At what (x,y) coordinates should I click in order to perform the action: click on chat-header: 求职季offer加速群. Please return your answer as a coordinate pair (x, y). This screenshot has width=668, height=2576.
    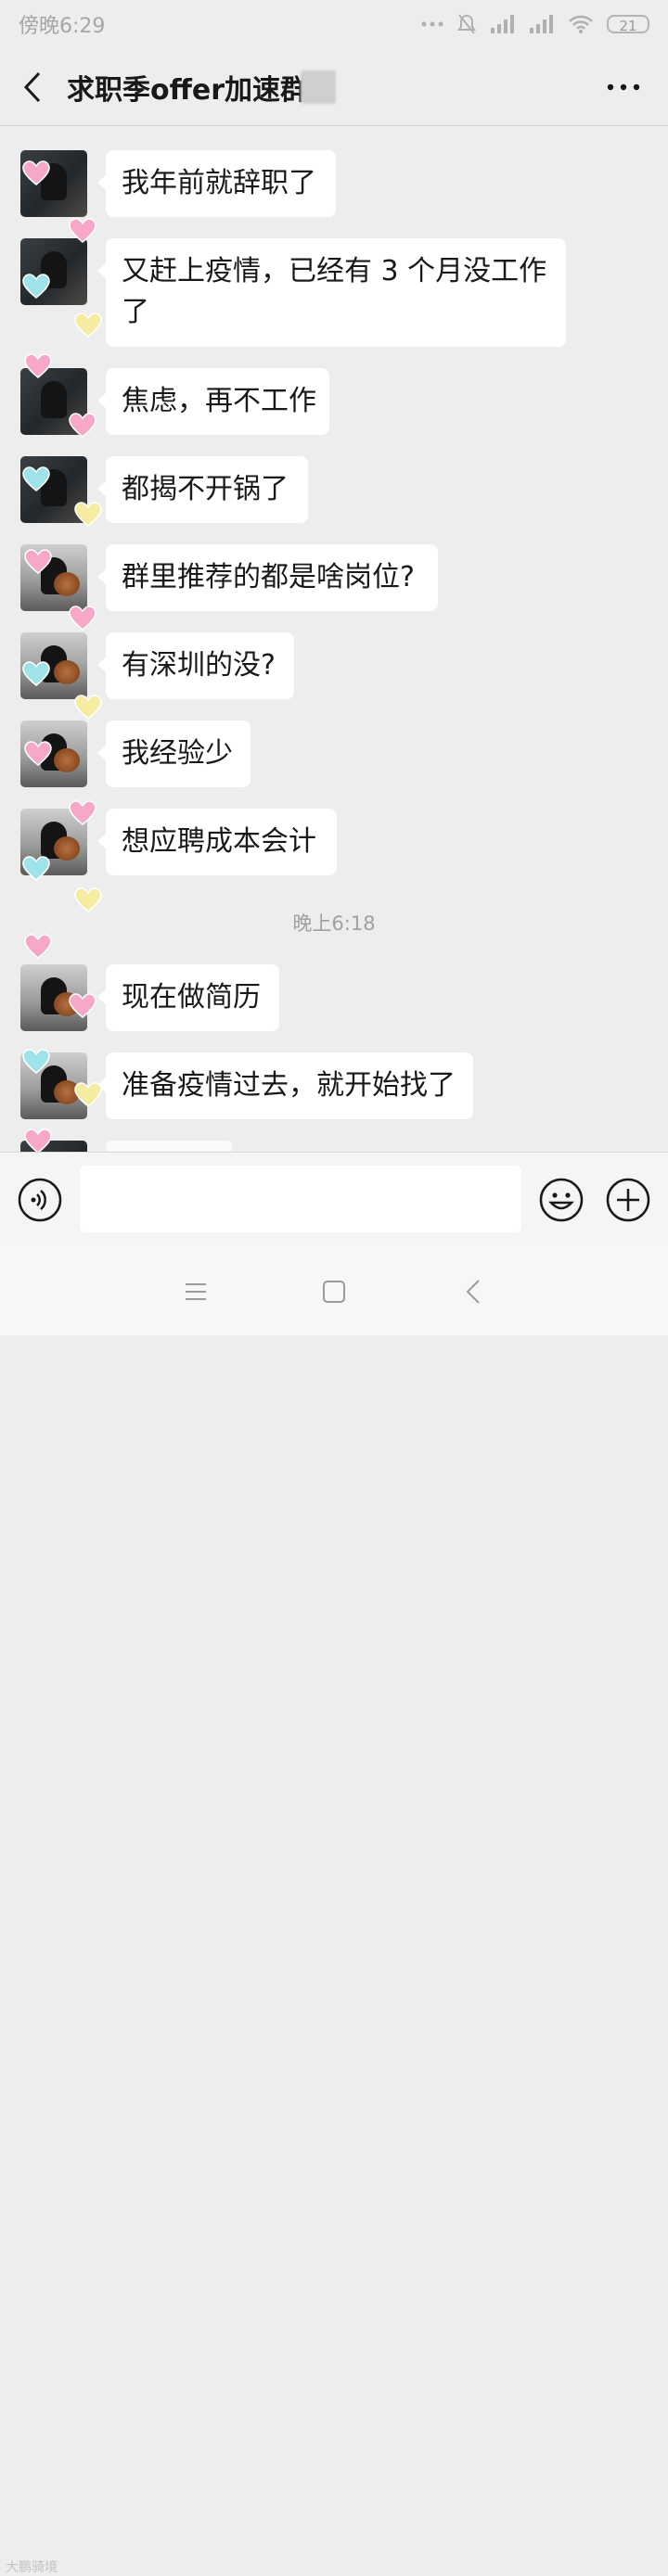
    Looking at the image, I should click on (334, 87).